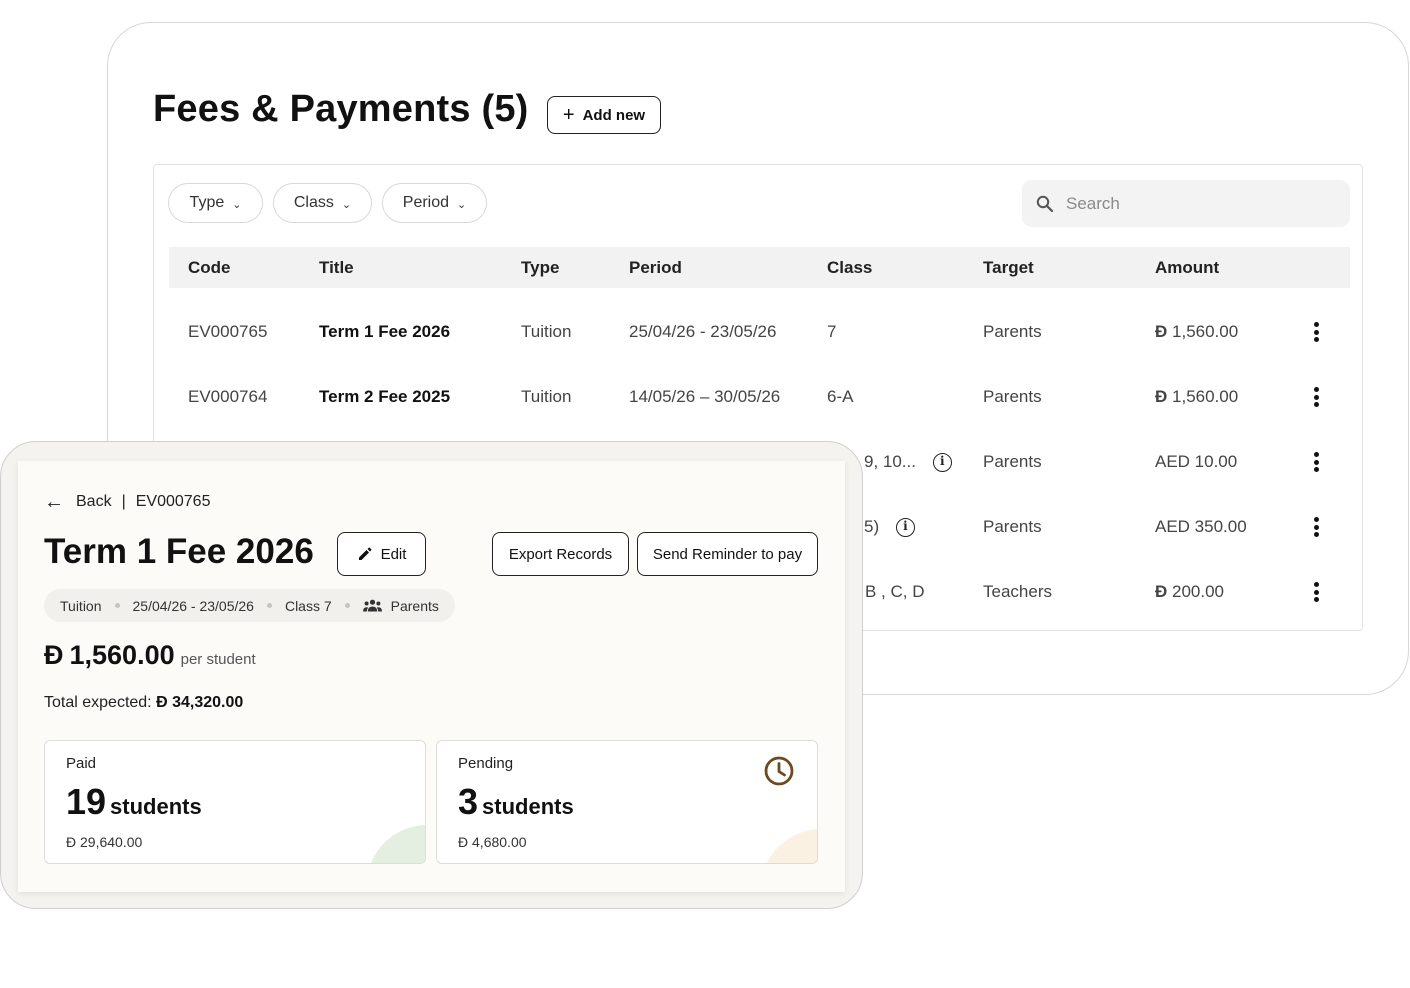 The image size is (1410, 988). Describe the element at coordinates (655, 267) in the screenshot. I see `col-period: Period` at that location.